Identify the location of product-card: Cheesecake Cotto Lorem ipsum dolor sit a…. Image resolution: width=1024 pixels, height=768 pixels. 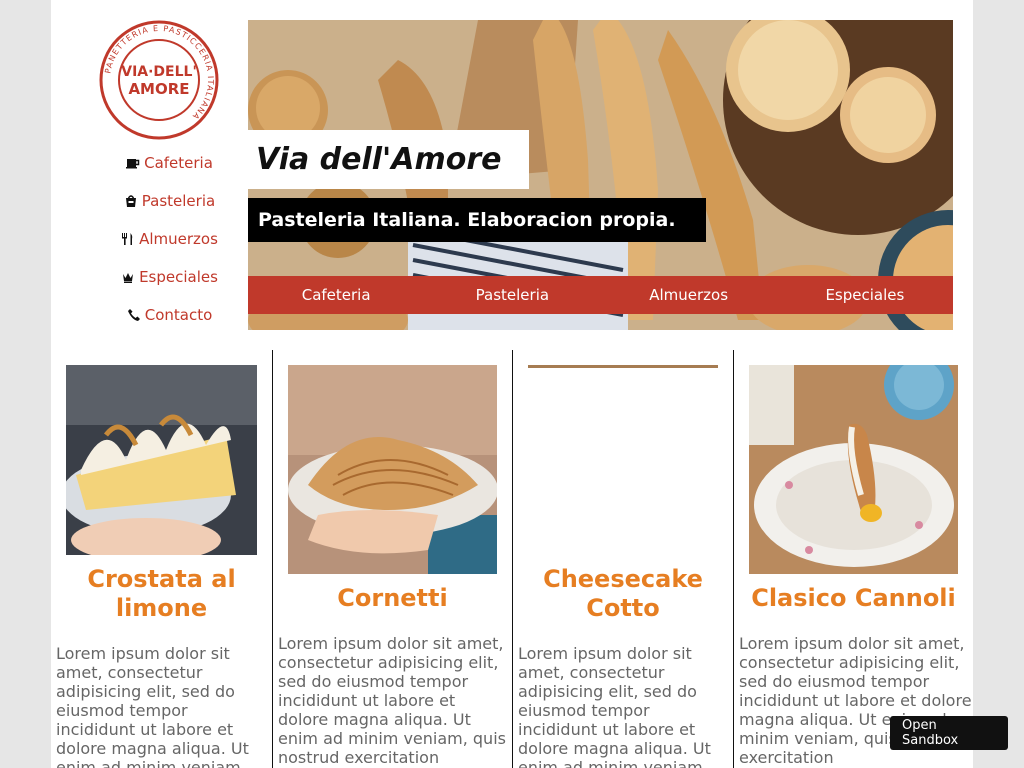
(622, 559).